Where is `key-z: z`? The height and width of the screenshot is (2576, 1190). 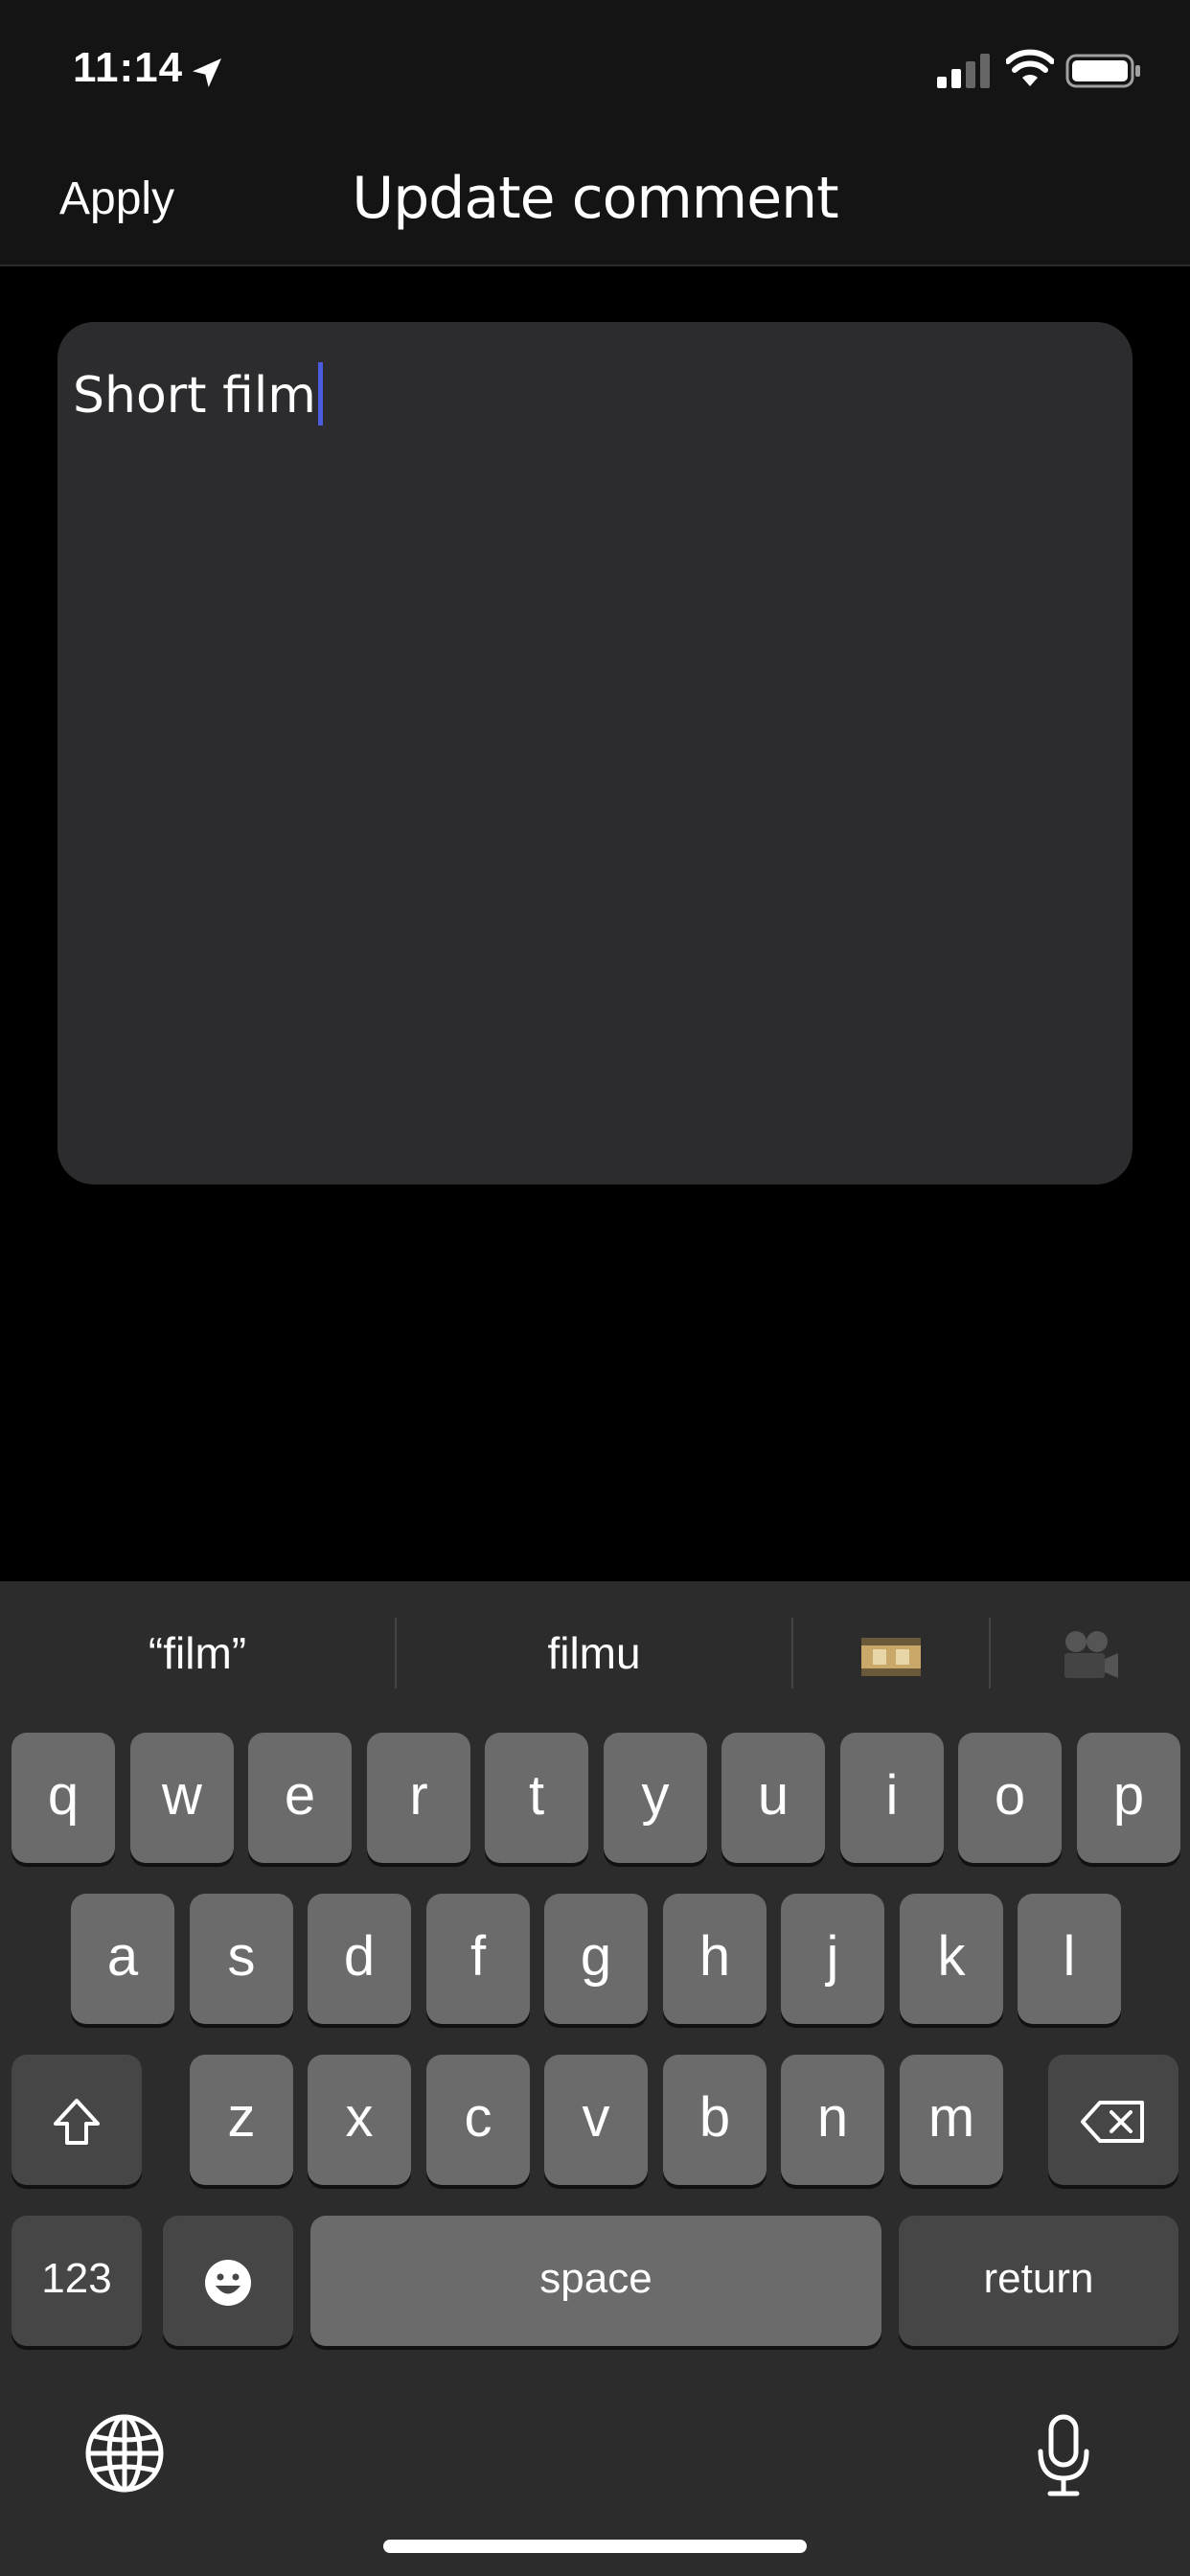
key-z: z is located at coordinates (242, 2120).